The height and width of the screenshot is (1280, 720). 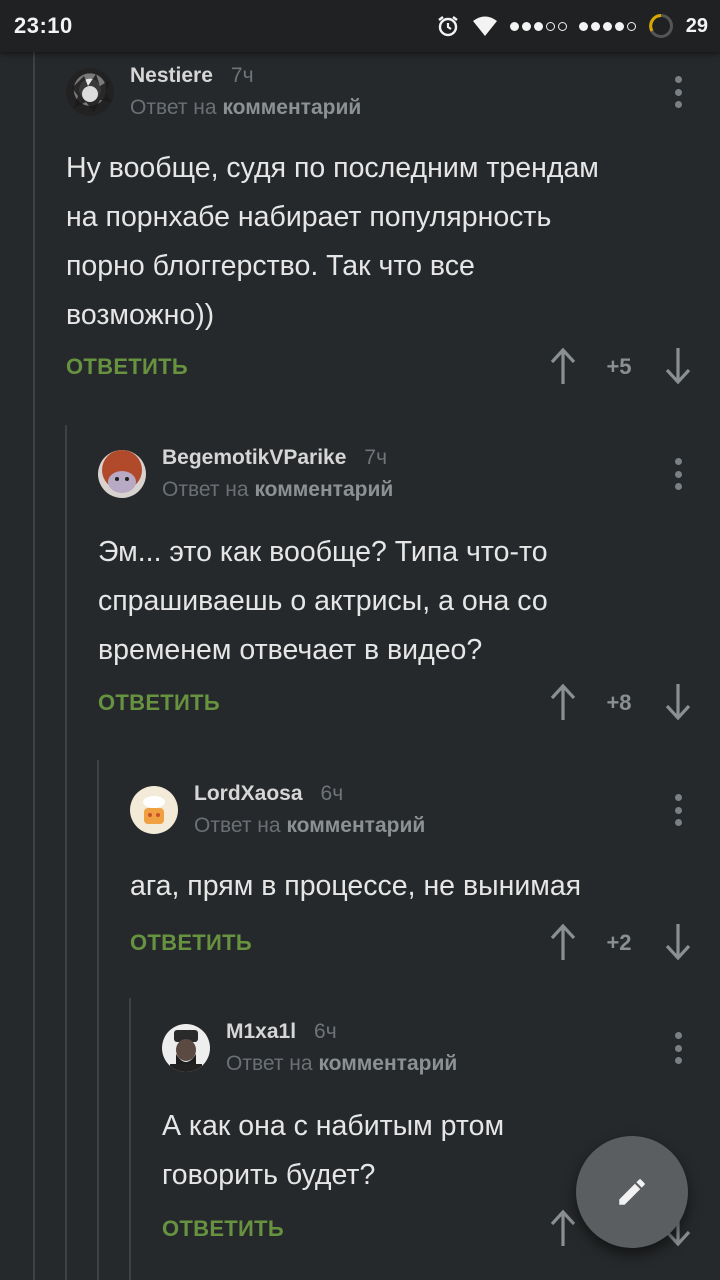 What do you see at coordinates (696, 25) in the screenshot?
I see `battery-level: 29` at bounding box center [696, 25].